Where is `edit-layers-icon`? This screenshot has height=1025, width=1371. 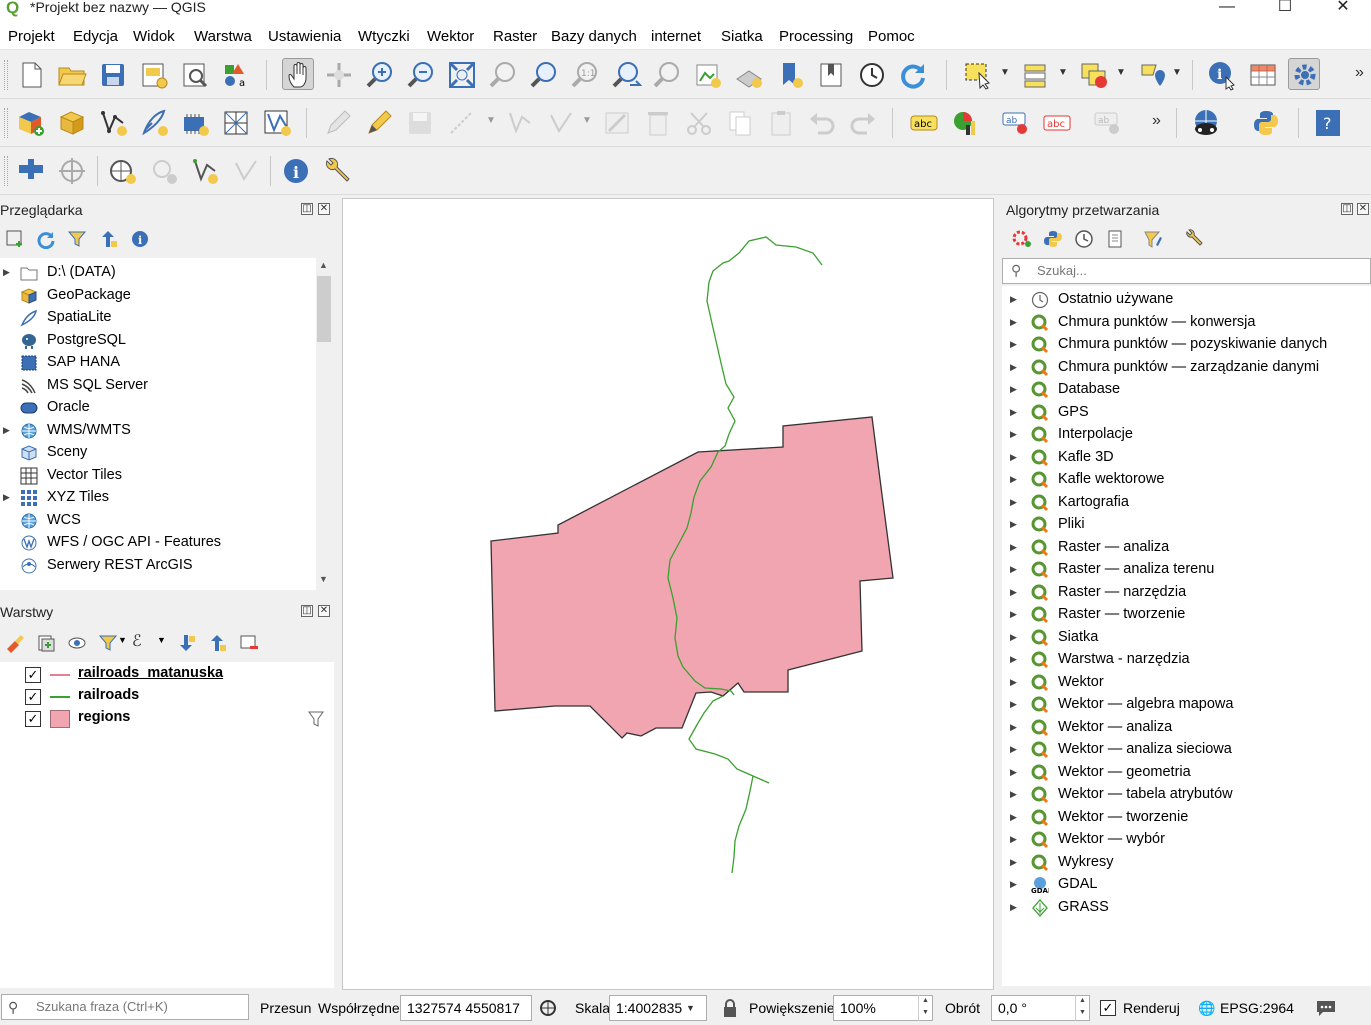
edit-layers-icon is located at coordinates (338, 123).